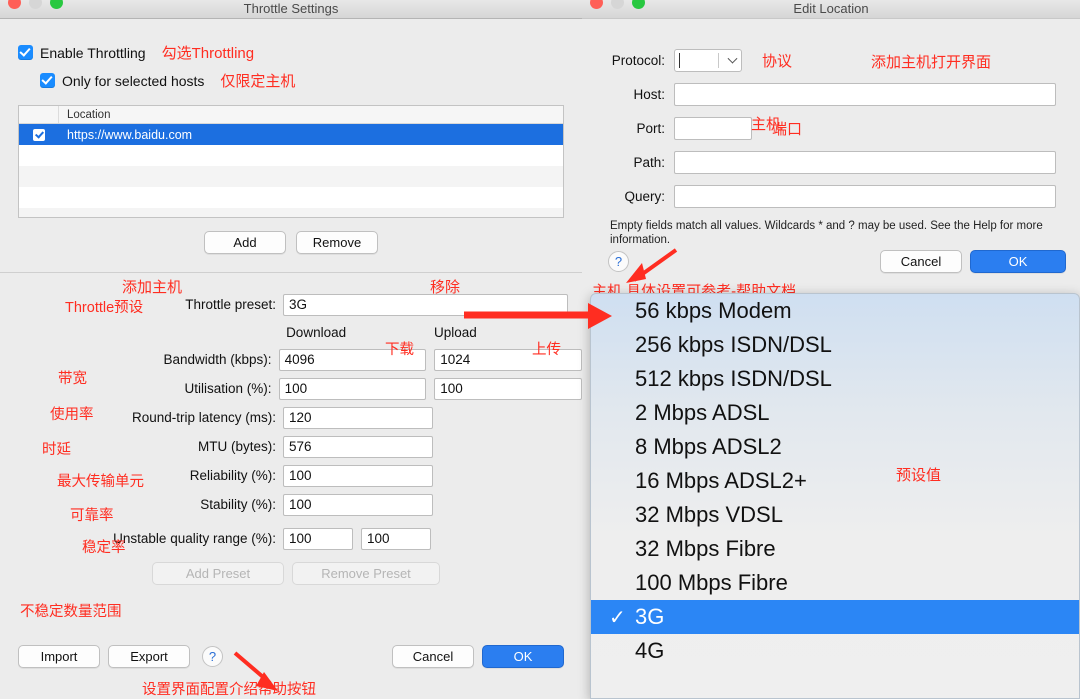  I want to click on dropdown-item-label: 16 Mbps ADSL2+, so click(721, 480).